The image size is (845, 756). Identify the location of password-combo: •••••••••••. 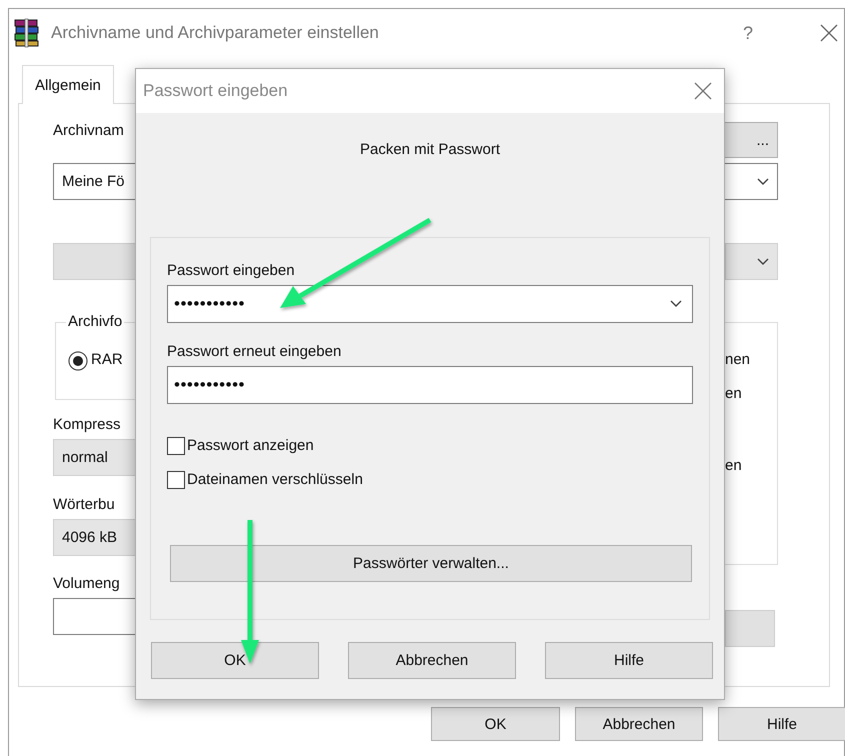
(430, 304).